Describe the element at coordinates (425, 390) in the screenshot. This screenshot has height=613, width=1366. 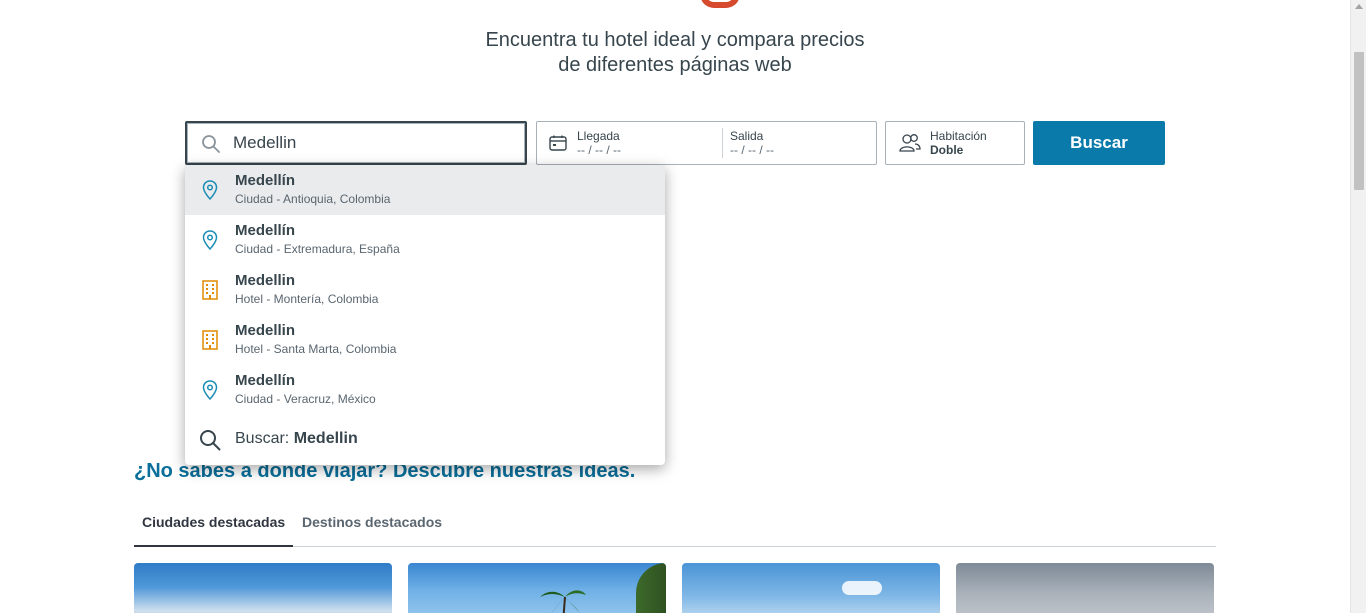
I see `suggestion-item: Medellín Ciudad - Veracruz, México` at that location.